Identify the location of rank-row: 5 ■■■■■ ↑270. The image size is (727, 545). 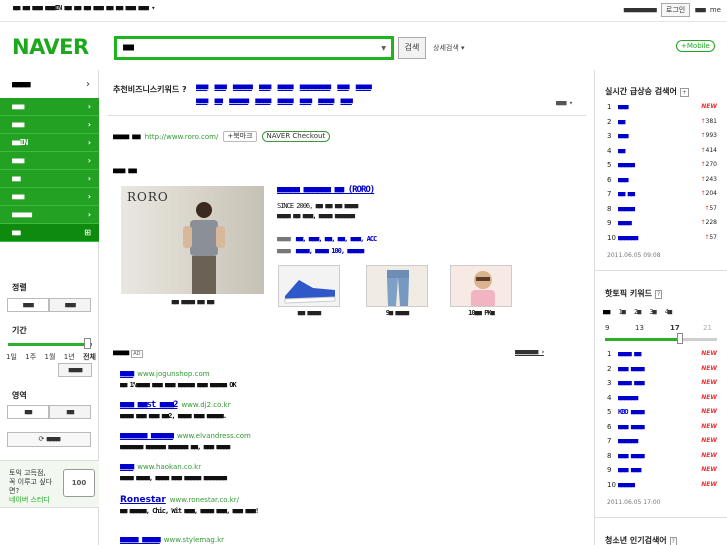
(662, 168).